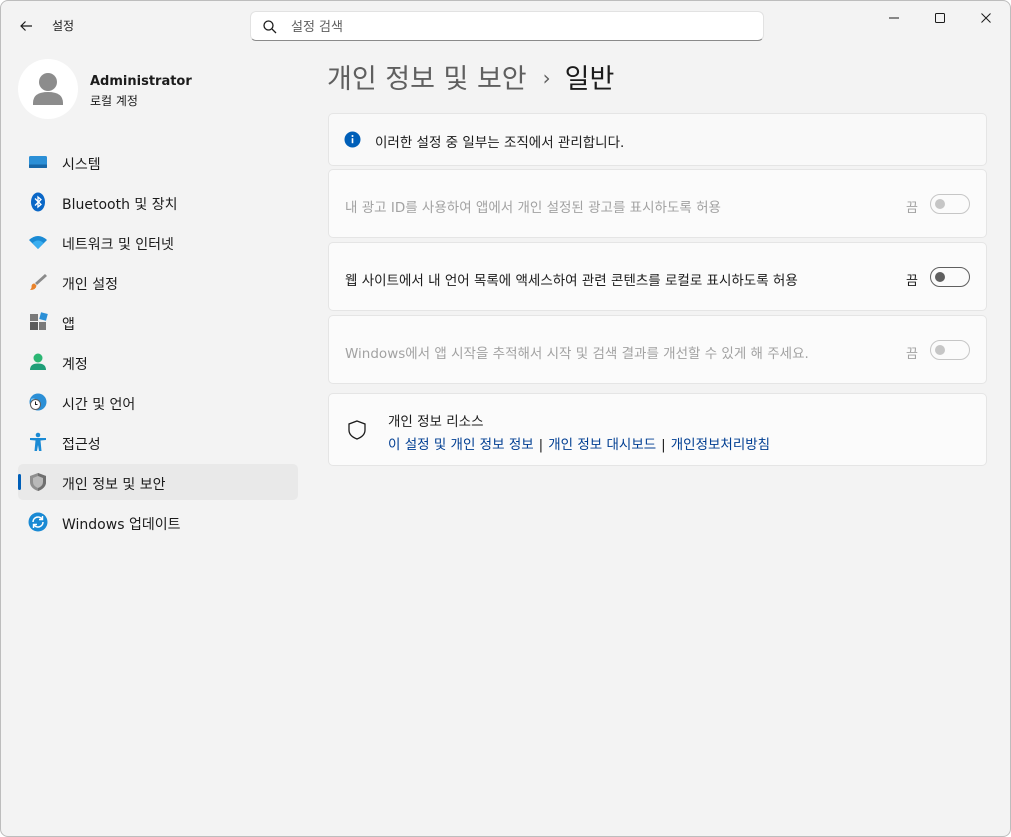 The image size is (1011, 837). What do you see at coordinates (352, 139) in the screenshot?
I see `info-icon` at bounding box center [352, 139].